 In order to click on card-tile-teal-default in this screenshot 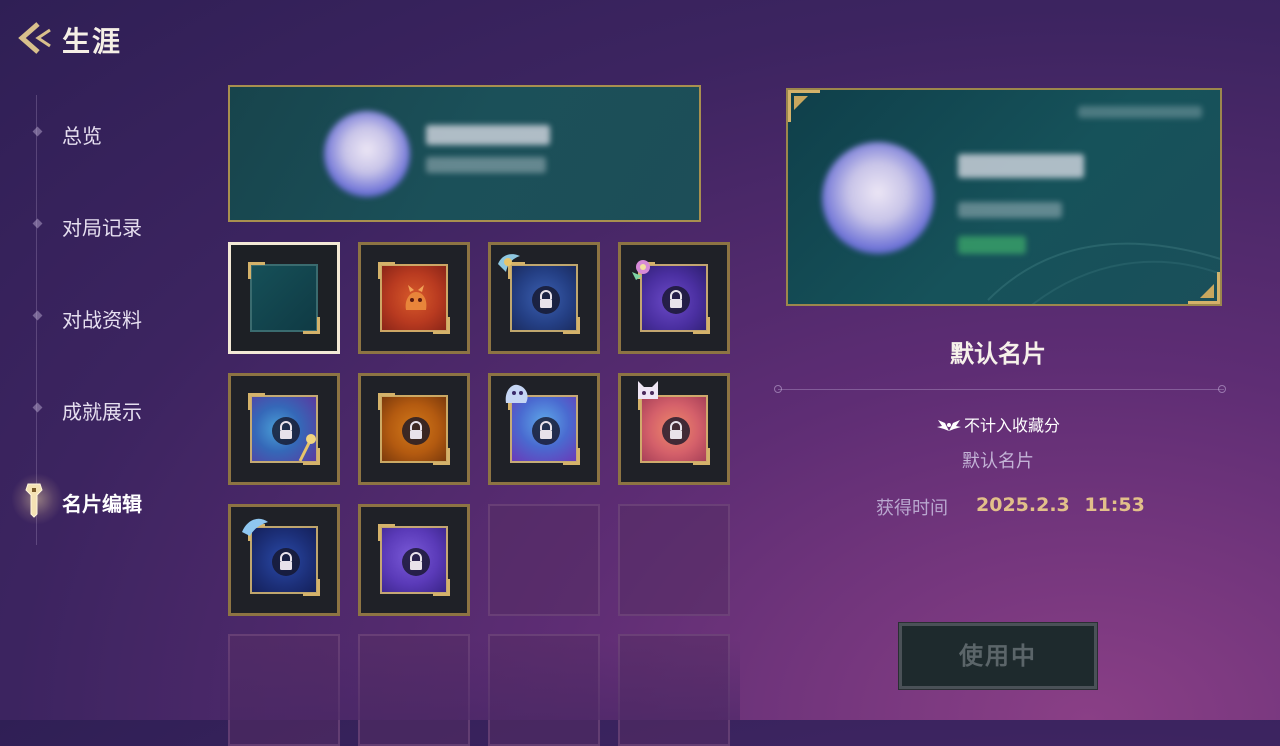, I will do `click(284, 298)`.